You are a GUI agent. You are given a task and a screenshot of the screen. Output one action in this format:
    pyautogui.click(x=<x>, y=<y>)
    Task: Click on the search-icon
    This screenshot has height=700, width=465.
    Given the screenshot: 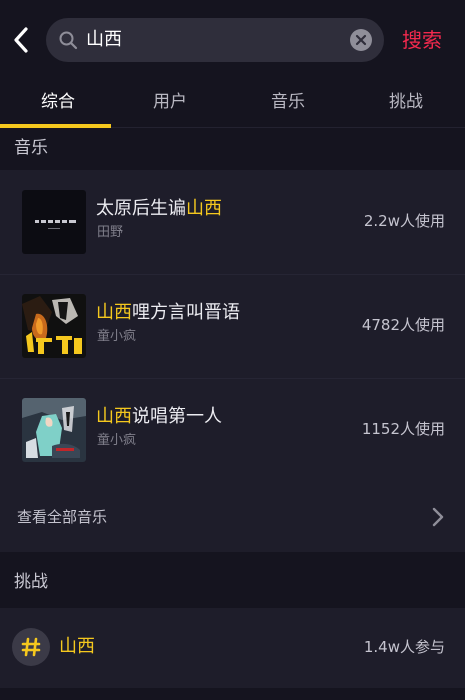 What is the action you would take?
    pyautogui.click(x=68, y=40)
    